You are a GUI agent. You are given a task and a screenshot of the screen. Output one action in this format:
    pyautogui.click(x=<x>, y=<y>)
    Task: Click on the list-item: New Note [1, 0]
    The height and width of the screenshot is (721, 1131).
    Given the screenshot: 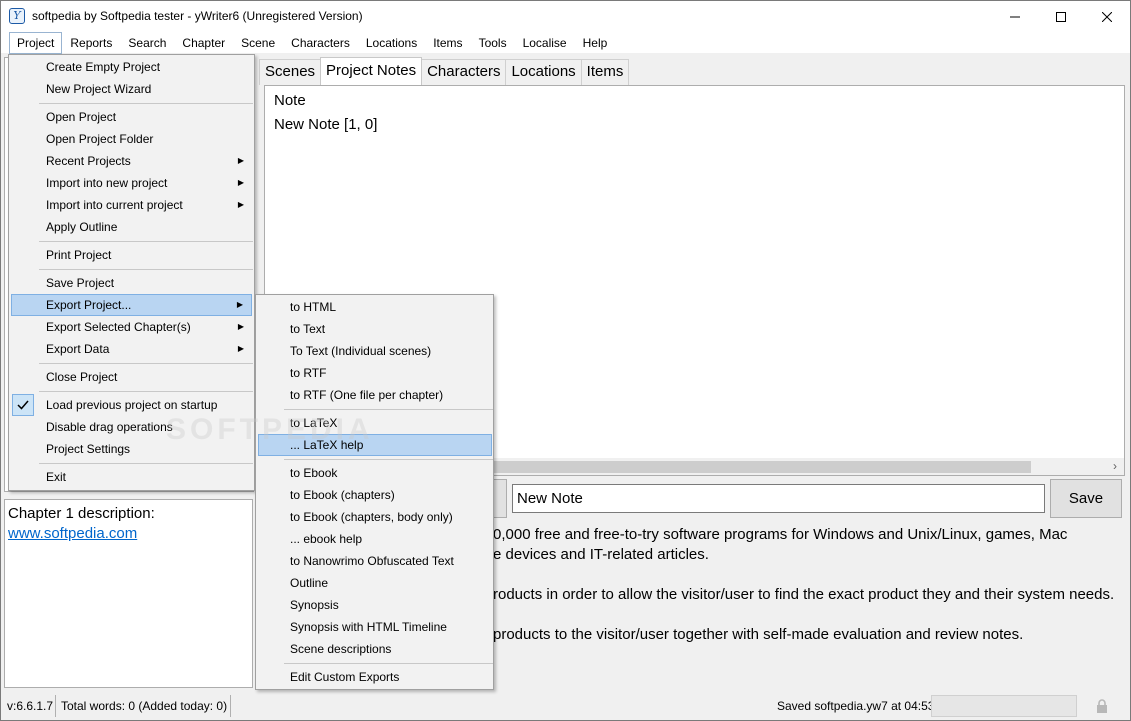 What is the action you would take?
    pyautogui.click(x=325, y=124)
    